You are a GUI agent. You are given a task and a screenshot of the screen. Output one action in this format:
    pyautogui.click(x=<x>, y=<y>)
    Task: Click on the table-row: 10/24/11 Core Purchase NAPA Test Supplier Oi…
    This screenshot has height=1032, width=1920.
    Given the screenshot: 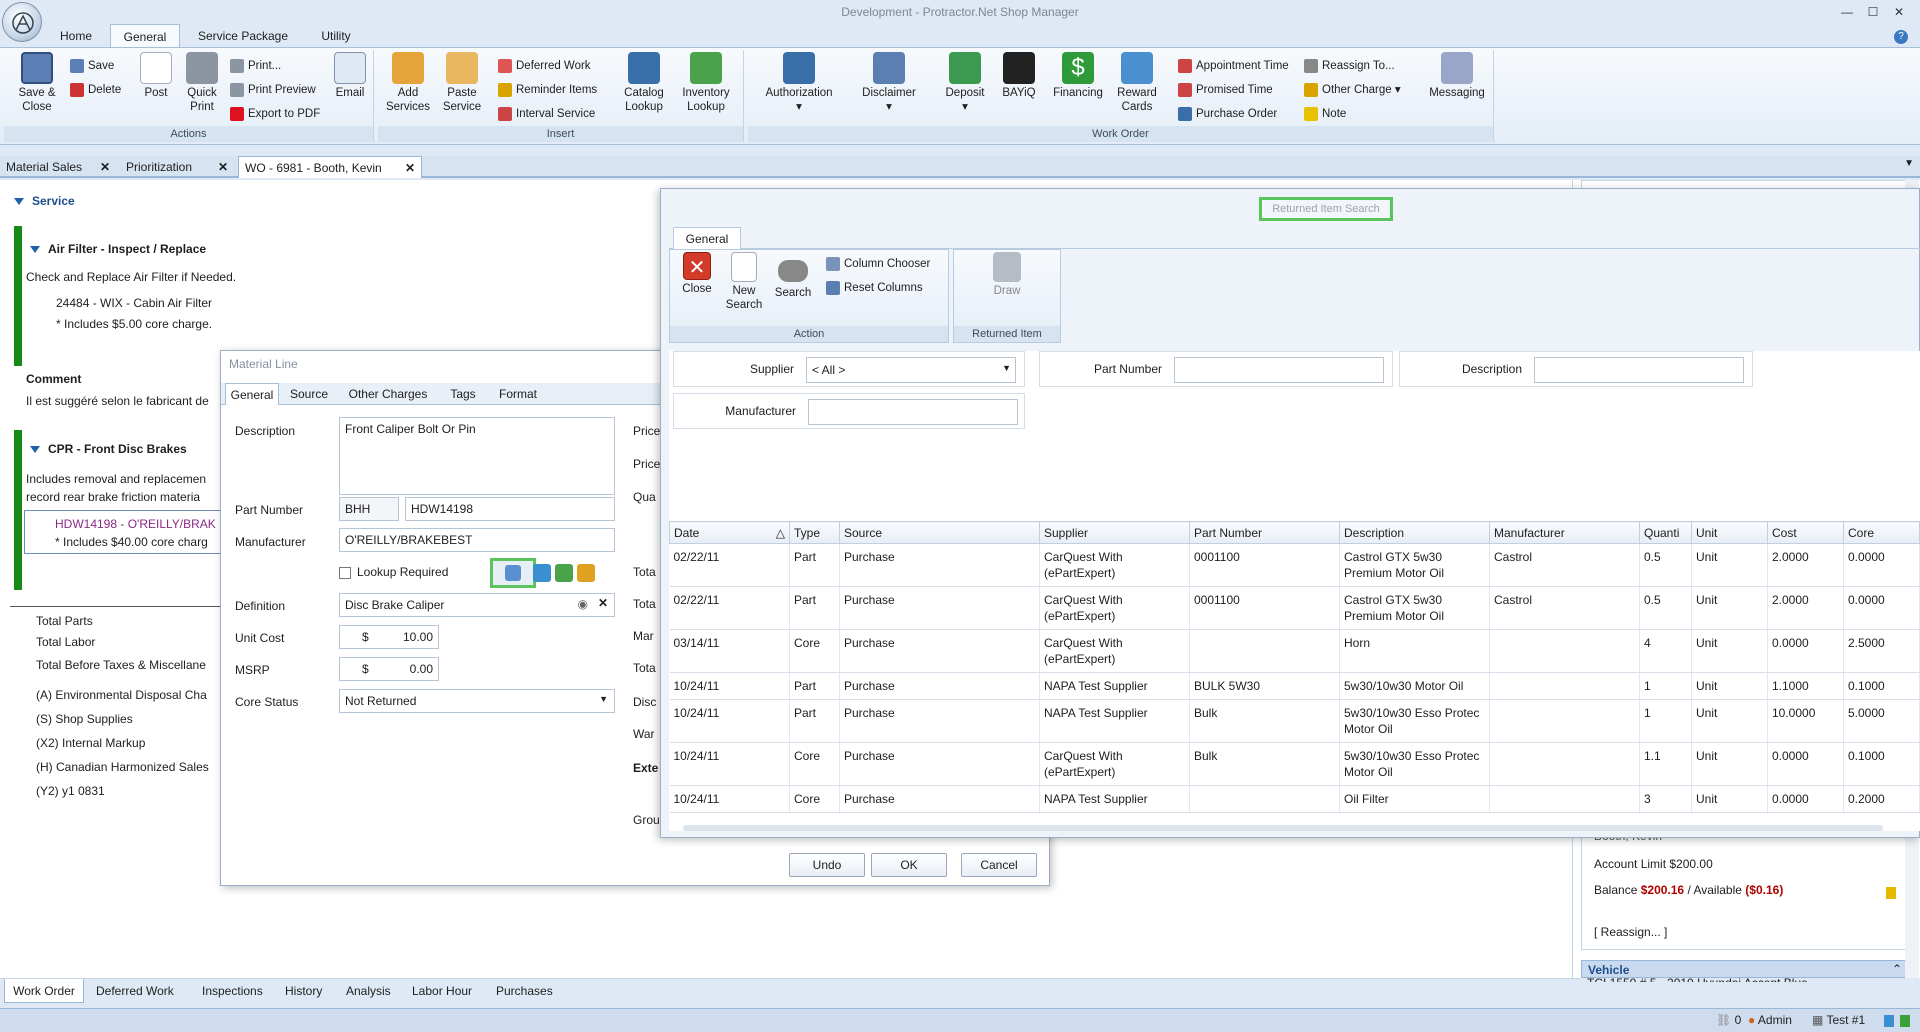 What is the action you would take?
    pyautogui.click(x=1294, y=799)
    